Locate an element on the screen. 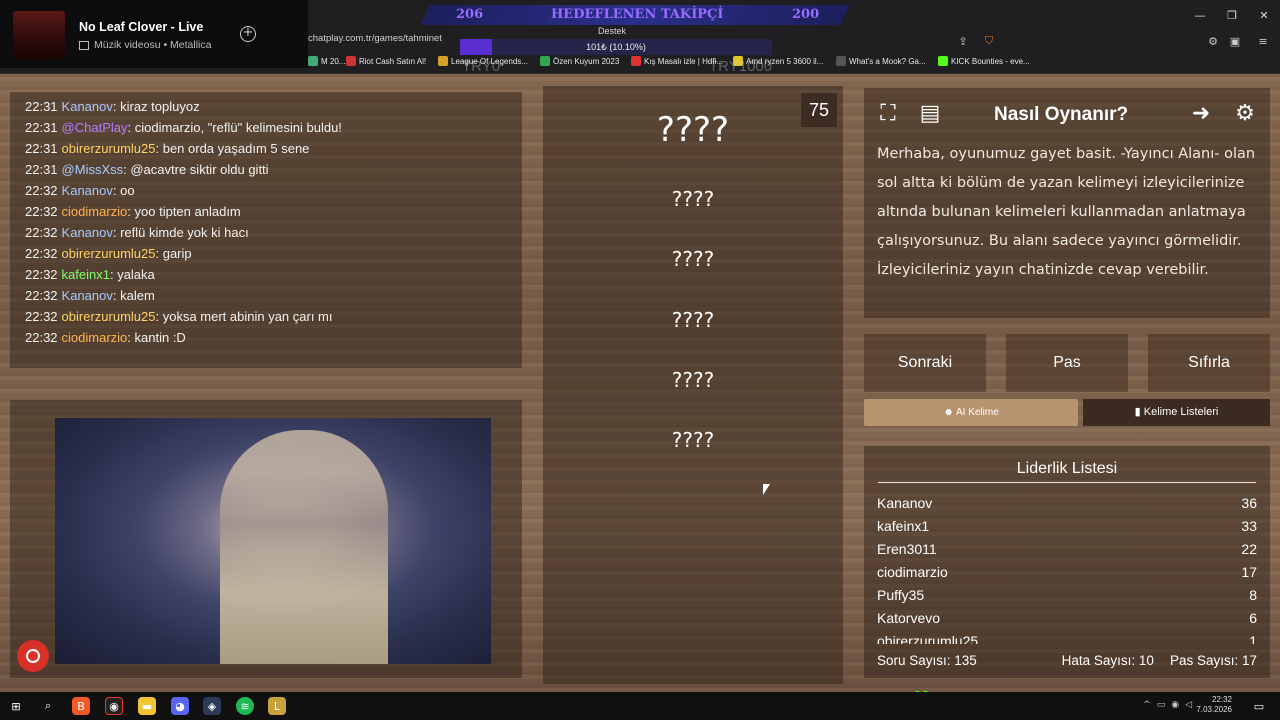  chat-username: @MissXss is located at coordinates (93, 169).